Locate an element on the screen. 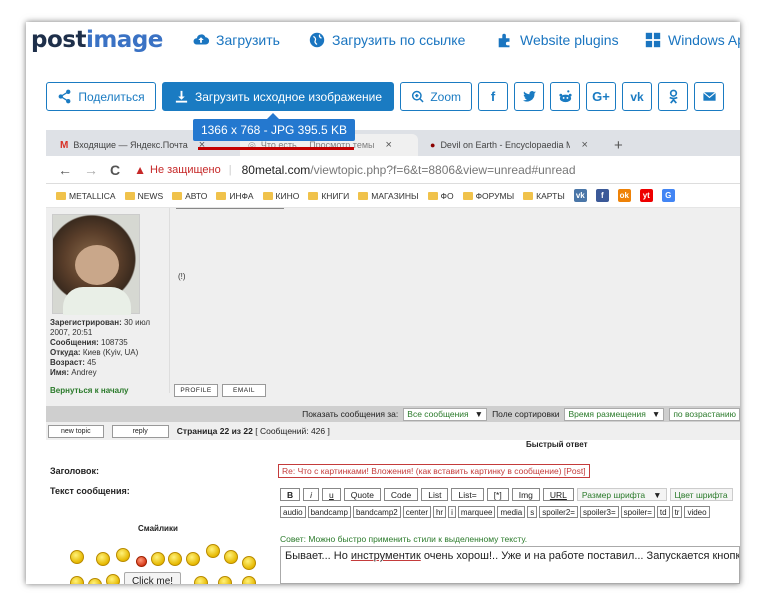 The height and width of the screenshot is (607, 766). google-plus-button: G+ is located at coordinates (601, 96).